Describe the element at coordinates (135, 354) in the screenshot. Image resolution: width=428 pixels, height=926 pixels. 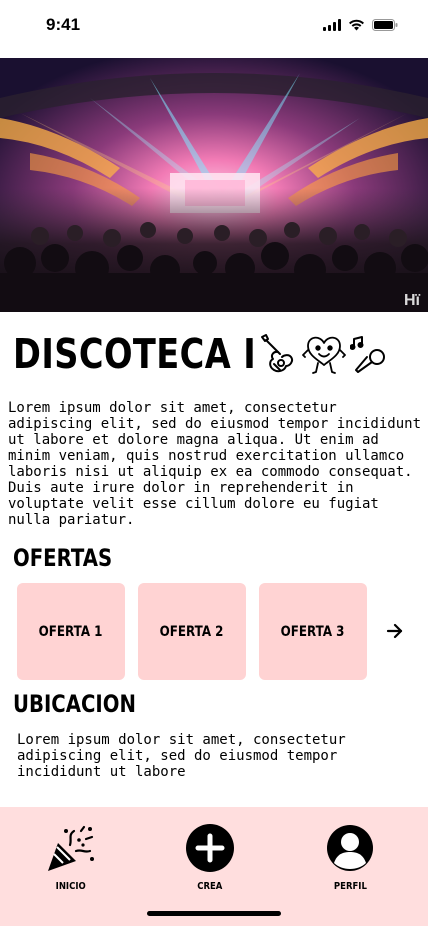
I see `venue-title: DISCOTECA I` at that location.